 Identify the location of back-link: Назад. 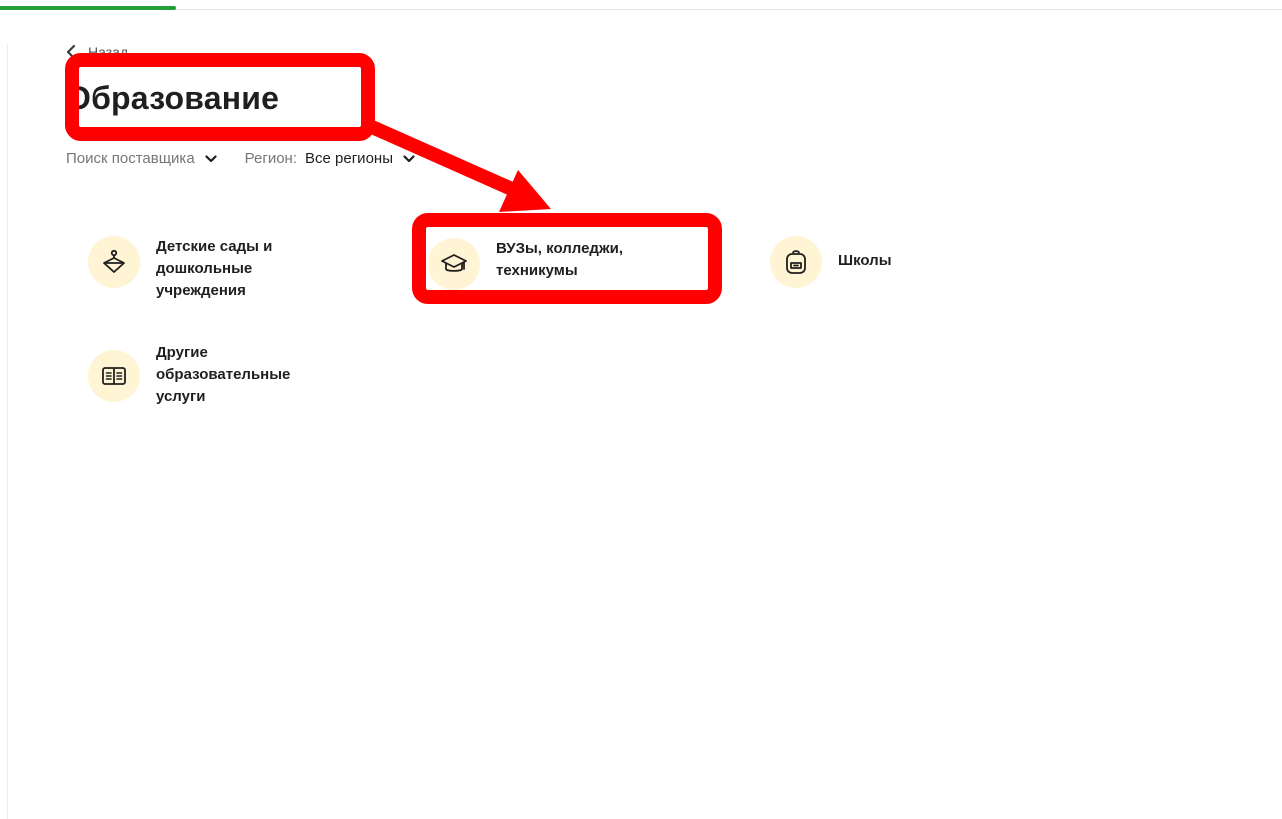
(97, 52).